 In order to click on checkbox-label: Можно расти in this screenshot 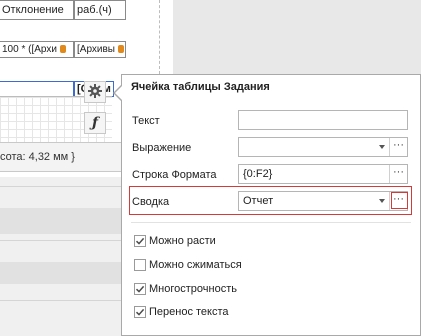, I will do `click(182, 241)`.